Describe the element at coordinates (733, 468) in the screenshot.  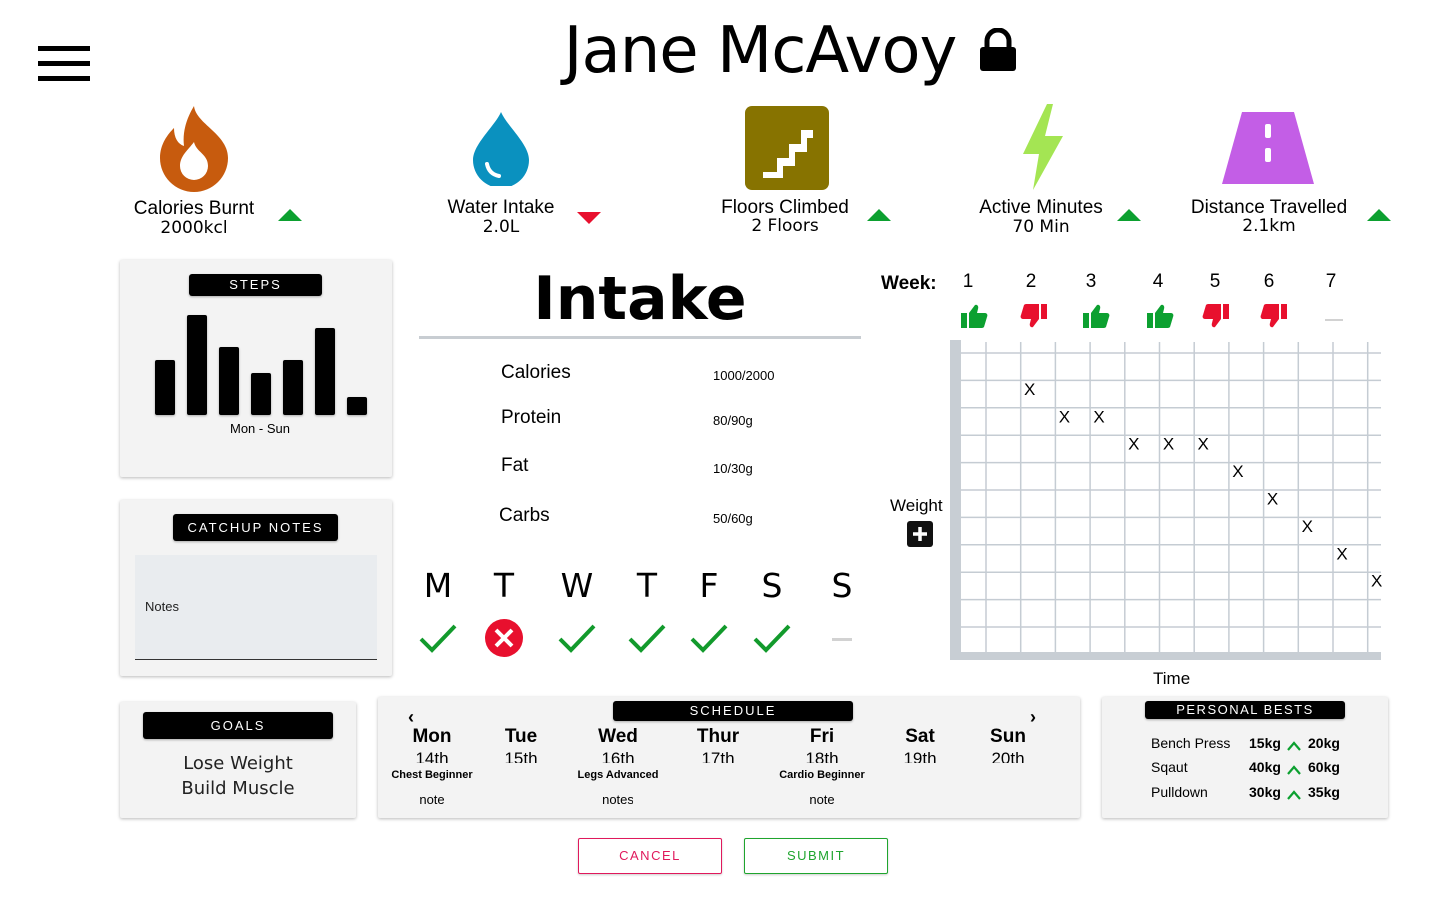
I see `intake-value: 10/30g` at that location.